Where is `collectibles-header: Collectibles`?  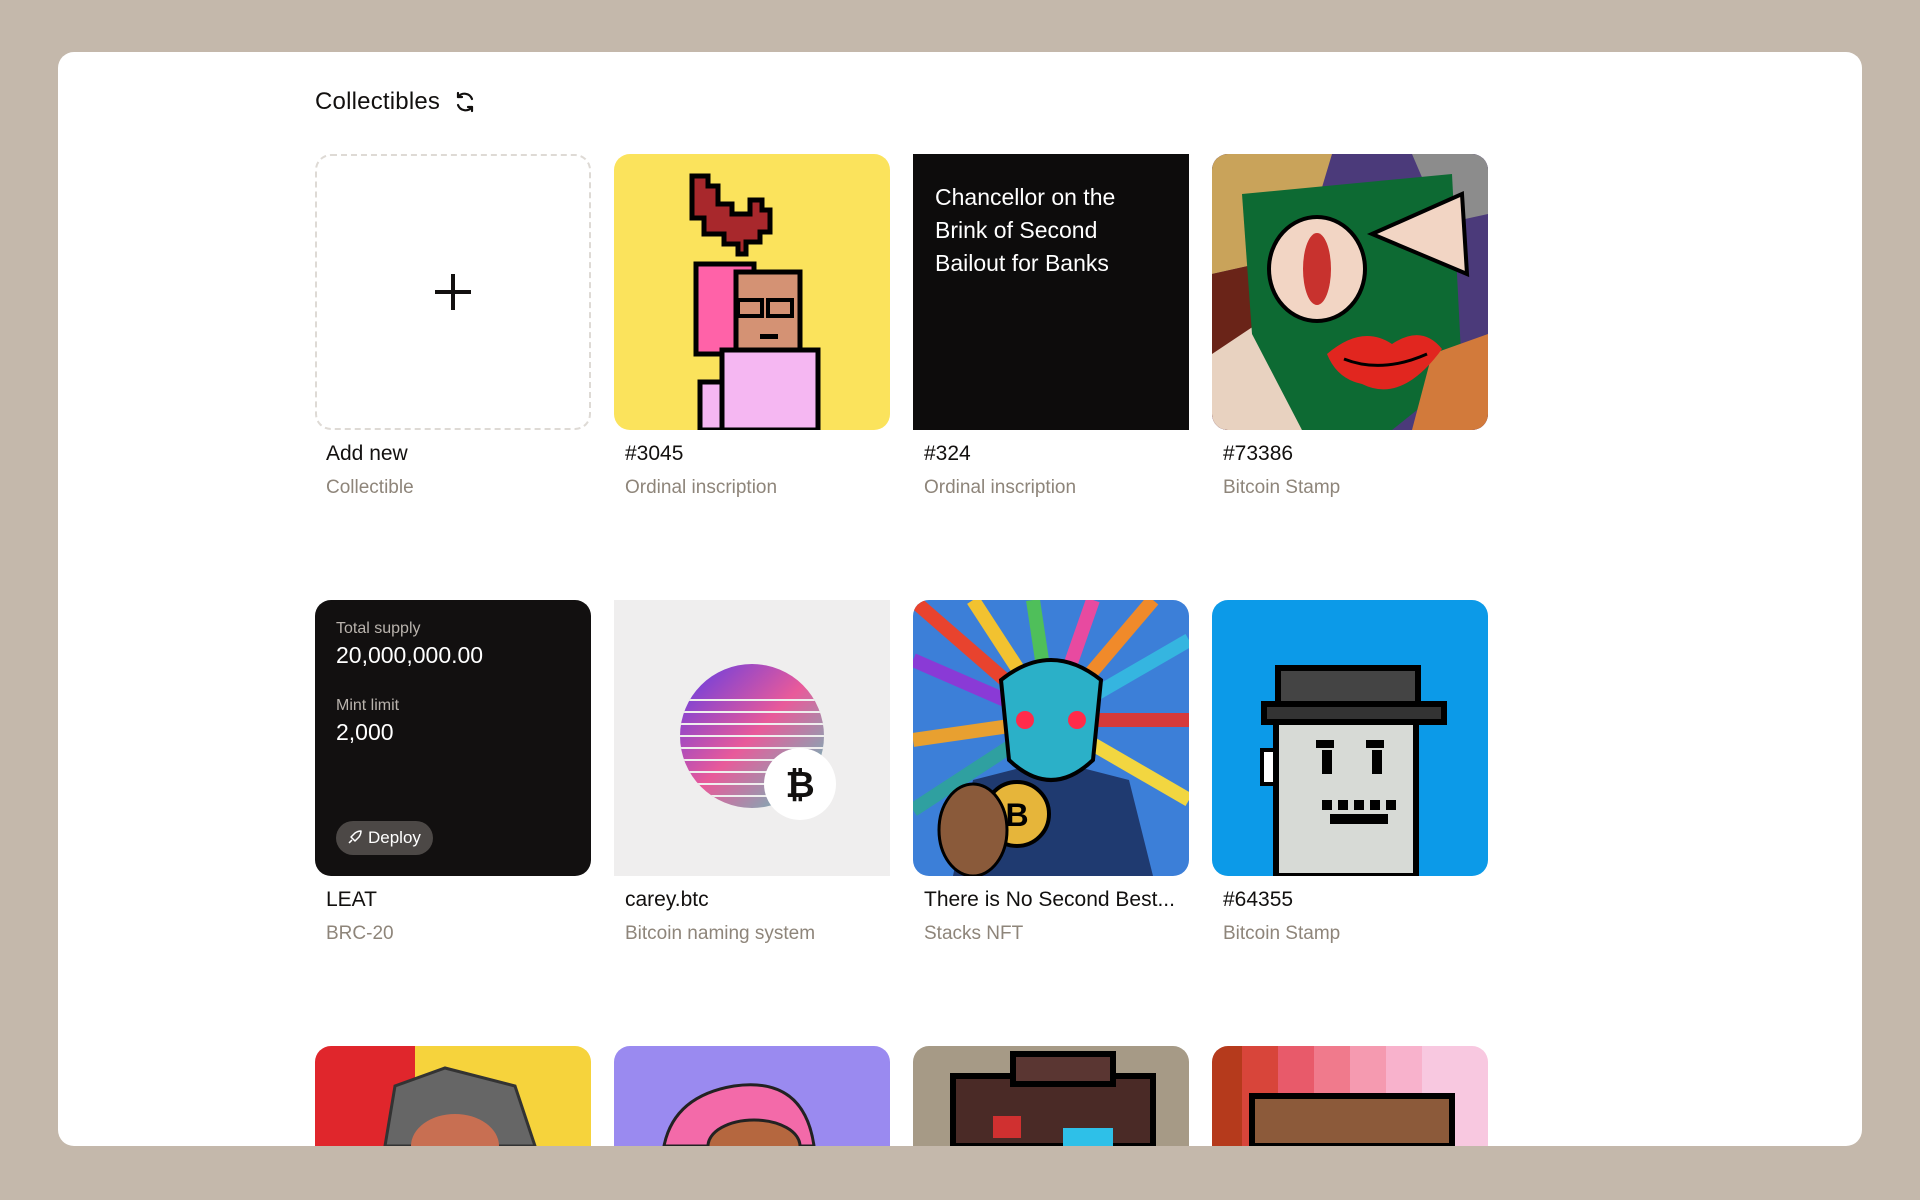 collectibles-header: Collectibles is located at coordinates (396, 102).